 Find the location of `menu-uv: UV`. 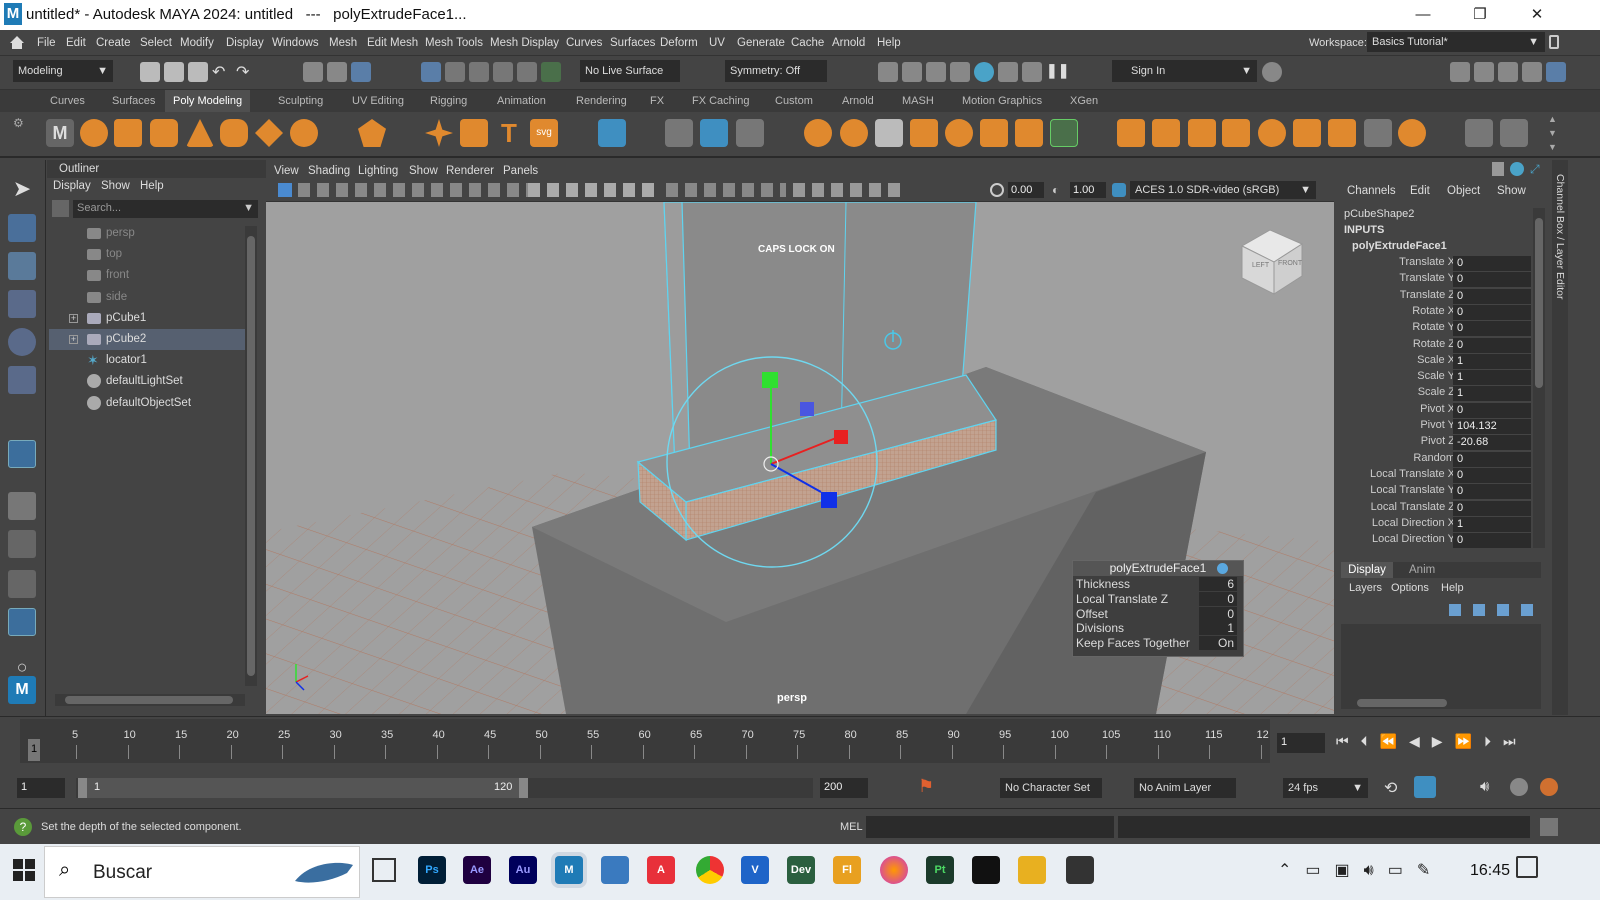

menu-uv: UV is located at coordinates (717, 43).